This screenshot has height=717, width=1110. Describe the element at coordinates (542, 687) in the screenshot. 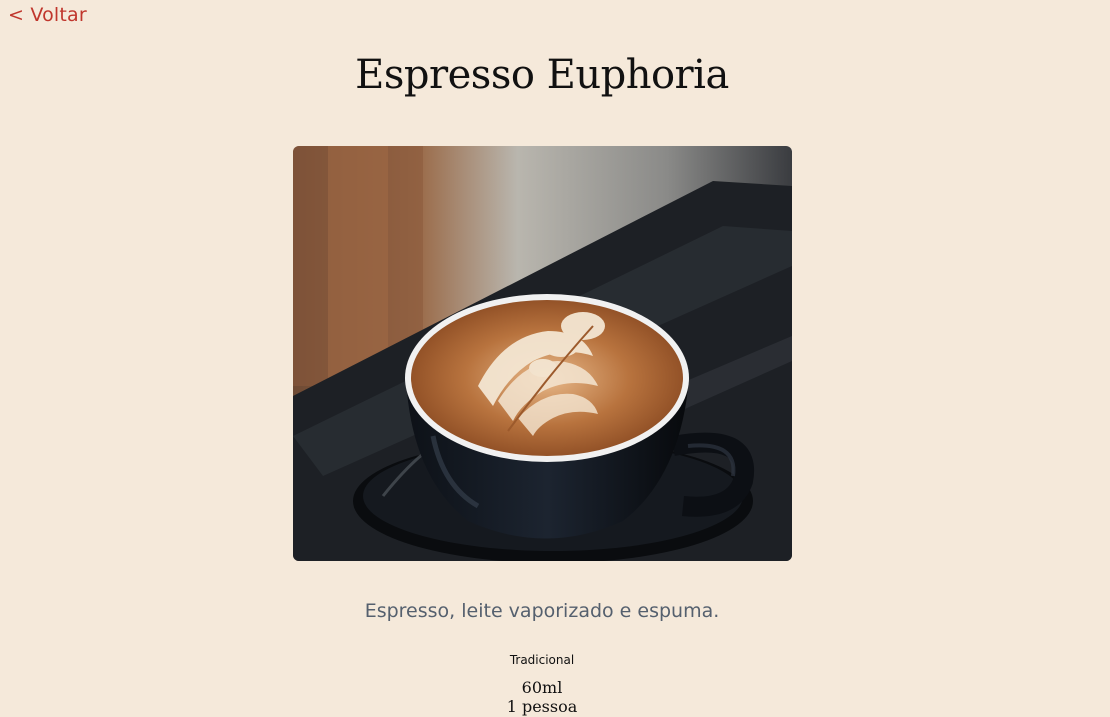

I see `product-volume: 60ml` at that location.